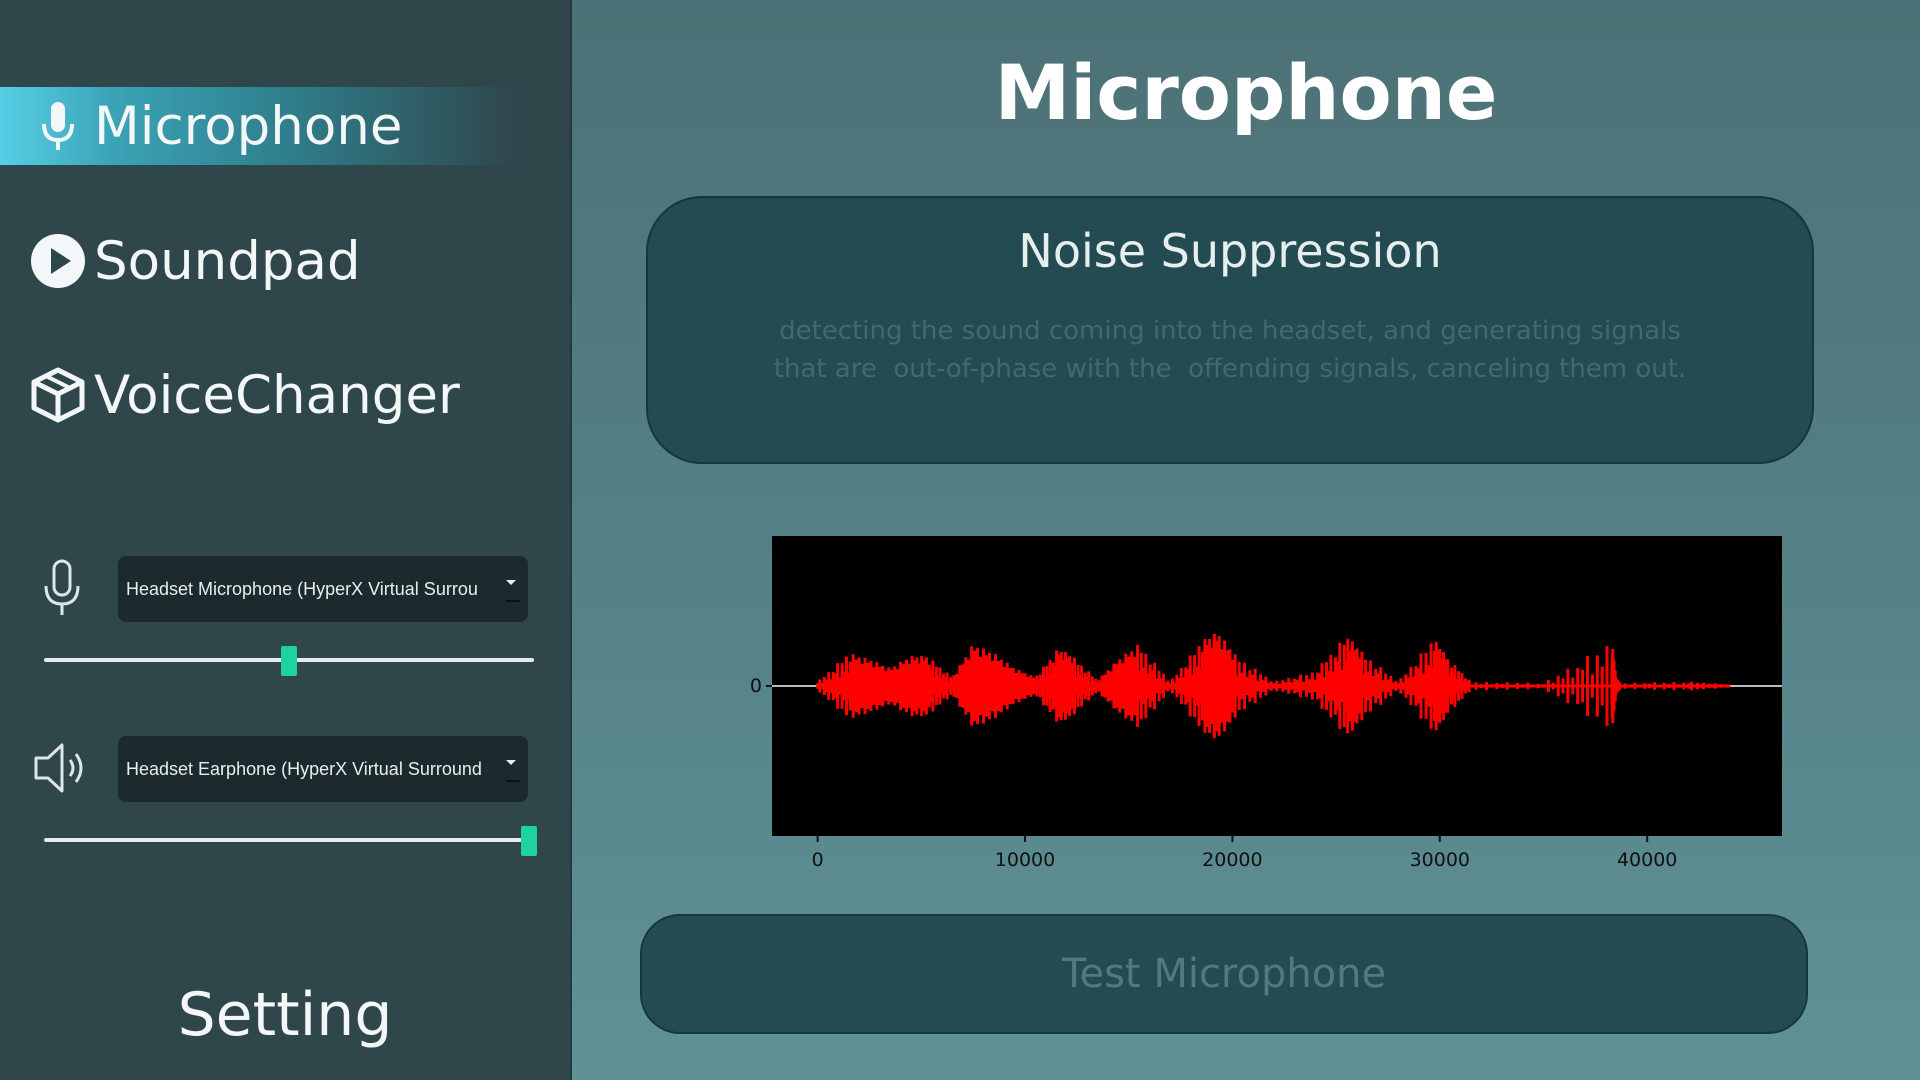 Image resolution: width=1920 pixels, height=1080 pixels. Describe the element at coordinates (227, 261) in the screenshot. I see `nav-label-soundpad: Soundpad` at that location.